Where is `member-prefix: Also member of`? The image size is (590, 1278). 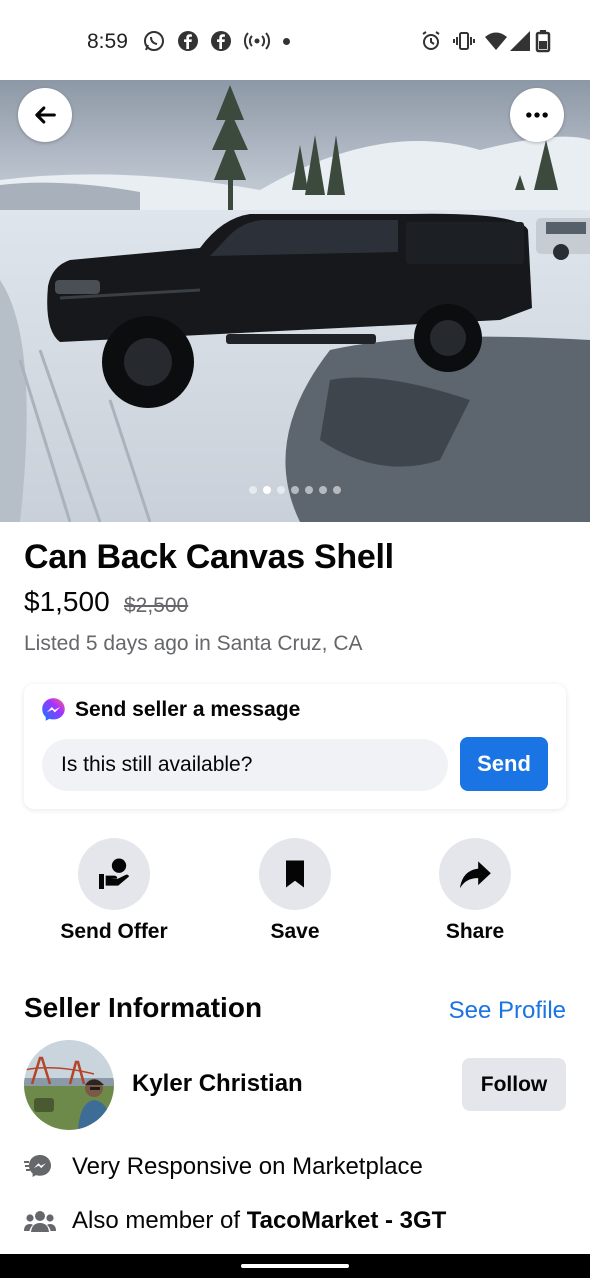
member-prefix: Also member of is located at coordinates (159, 1220).